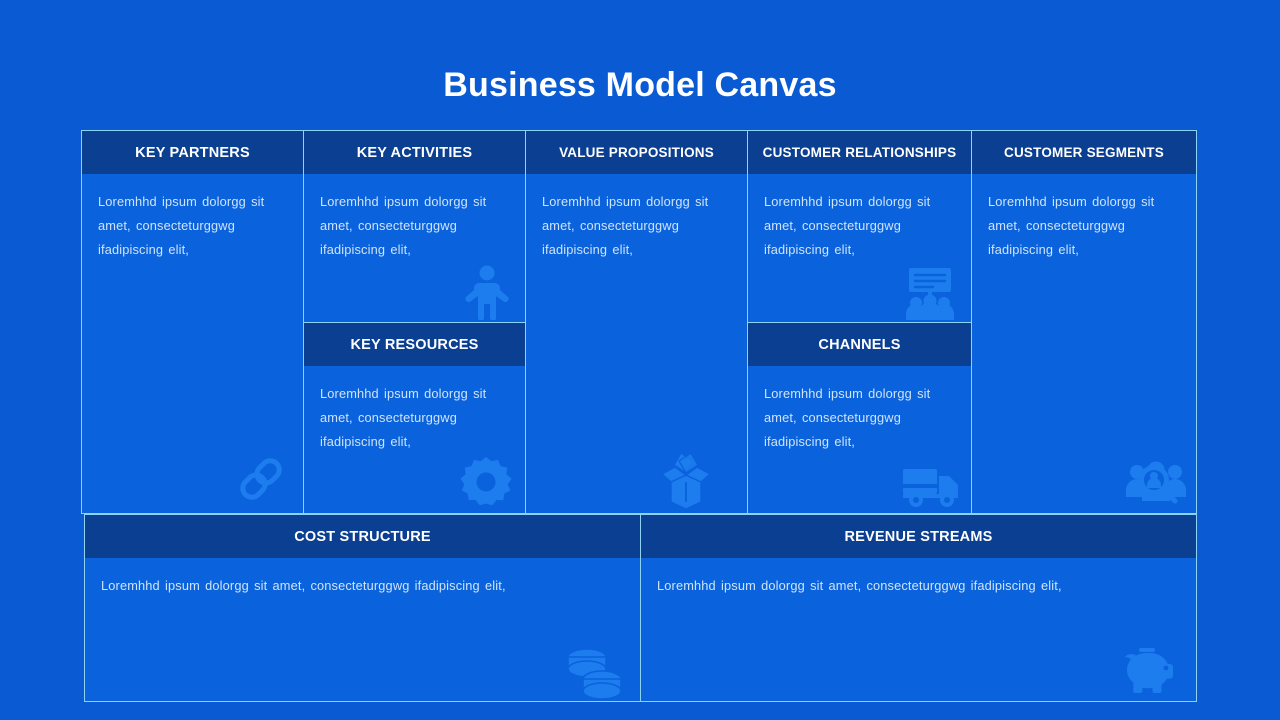 The height and width of the screenshot is (720, 1280). I want to click on block-header-cost-structure: COST STRUCTURE, so click(362, 536).